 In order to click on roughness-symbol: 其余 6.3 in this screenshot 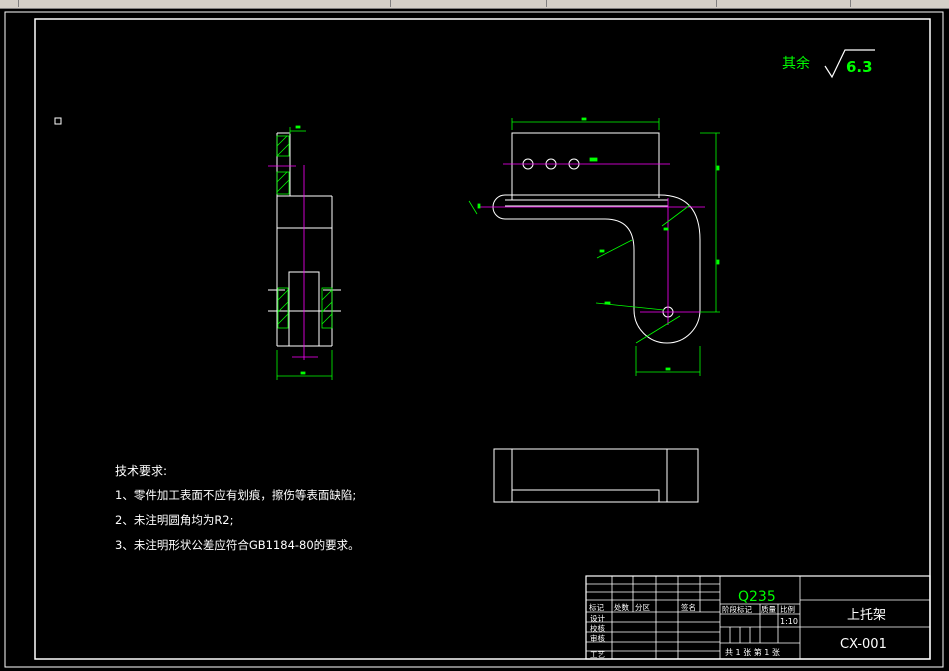, I will do `click(828, 64)`.